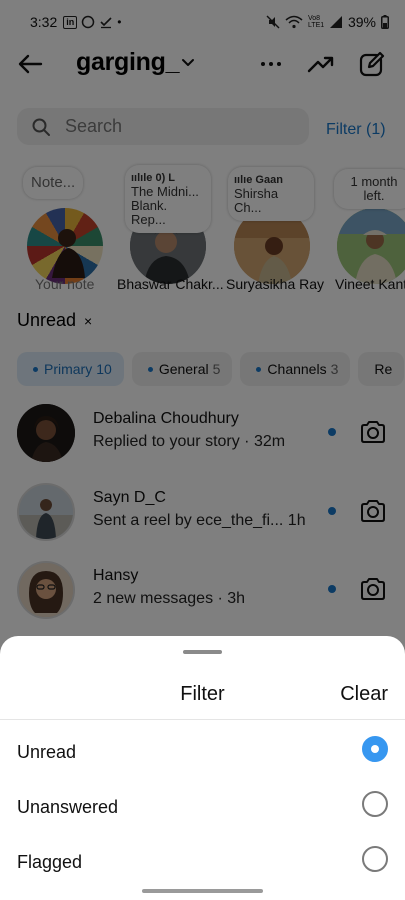  What do you see at coordinates (202, 754) in the screenshot?
I see `filter-option-unread: Unread` at bounding box center [202, 754].